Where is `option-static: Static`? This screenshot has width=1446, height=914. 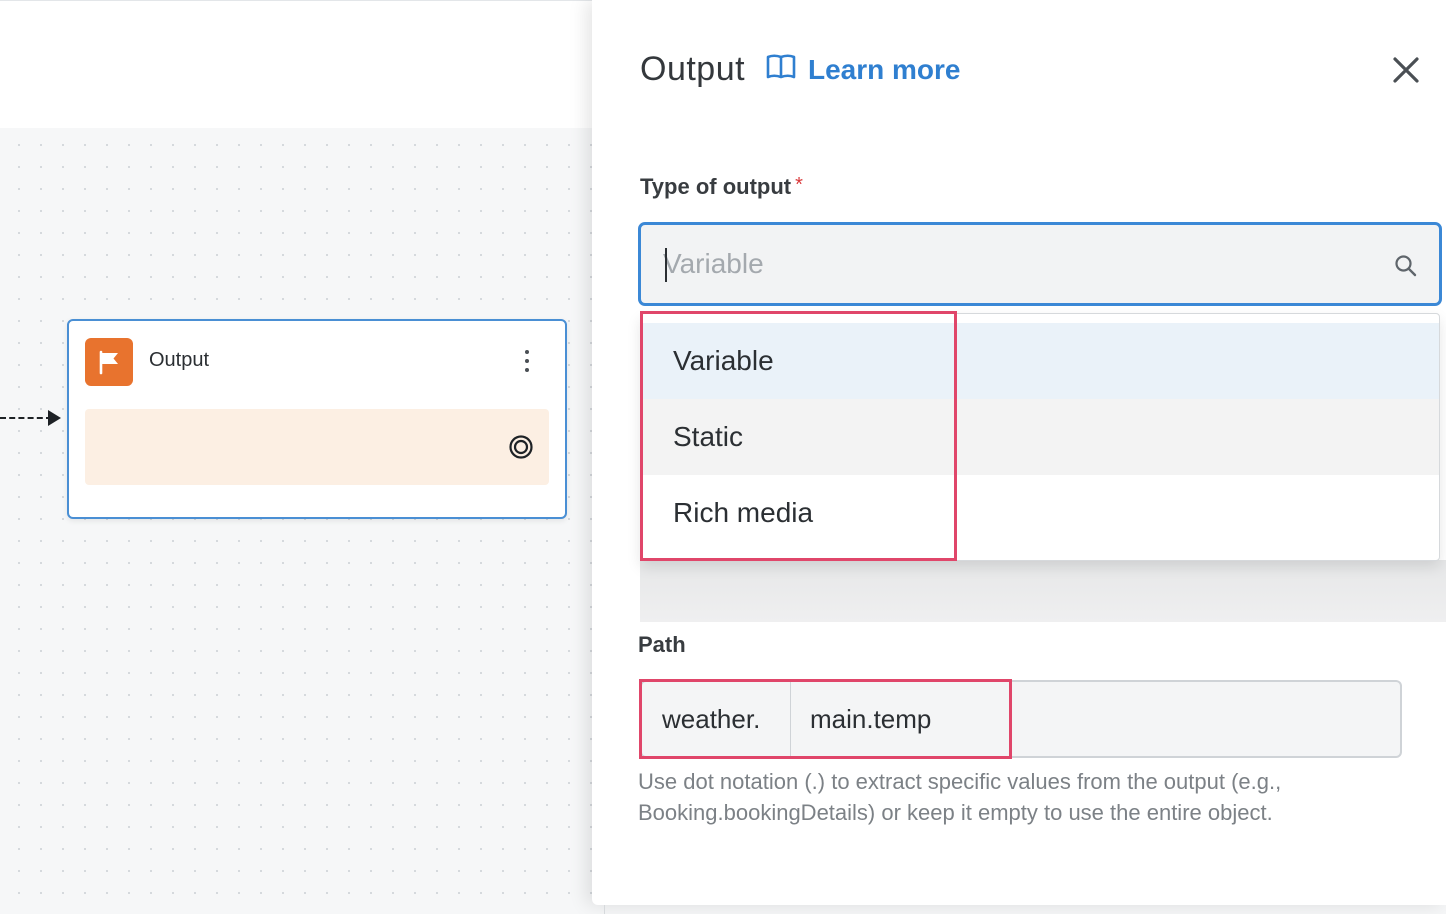 option-static: Static is located at coordinates (1040, 437).